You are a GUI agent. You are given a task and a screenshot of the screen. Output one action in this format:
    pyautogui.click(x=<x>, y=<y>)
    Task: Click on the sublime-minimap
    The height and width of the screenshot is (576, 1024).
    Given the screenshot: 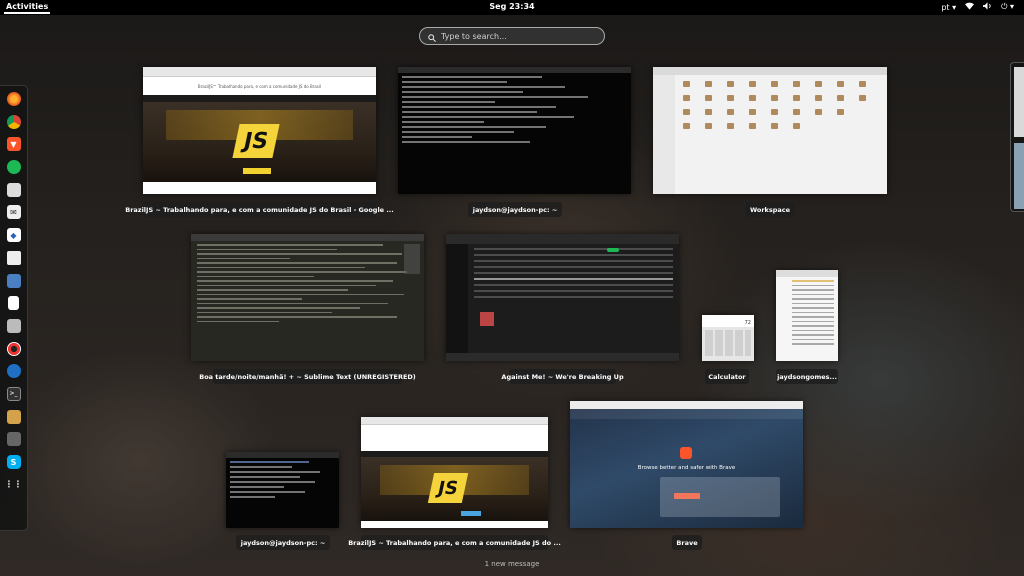 What is the action you would take?
    pyautogui.click(x=412, y=259)
    